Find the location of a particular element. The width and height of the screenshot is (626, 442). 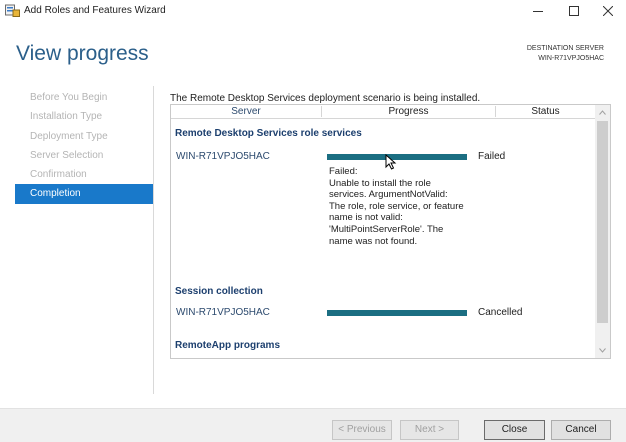

chevron-down-icon is located at coordinates (602, 350).